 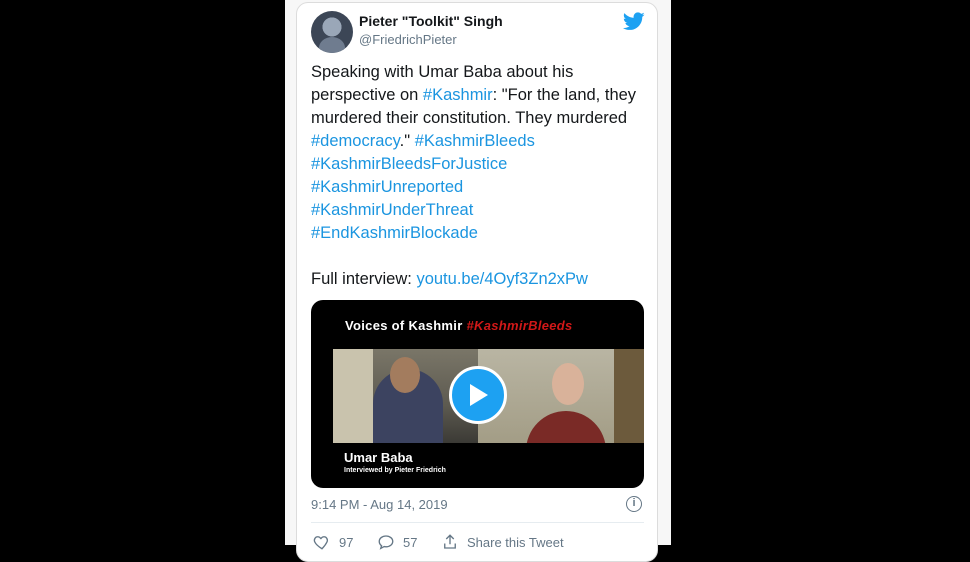 What do you see at coordinates (395, 470) in the screenshot?
I see `video-speaker-subtitle: Interviewed by Pieter Friedrich` at bounding box center [395, 470].